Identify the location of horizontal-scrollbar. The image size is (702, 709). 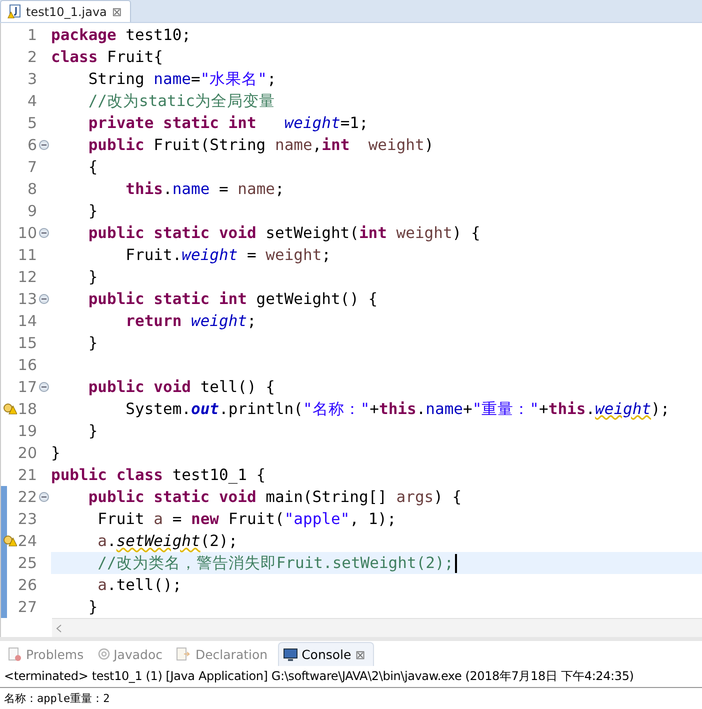
(377, 627).